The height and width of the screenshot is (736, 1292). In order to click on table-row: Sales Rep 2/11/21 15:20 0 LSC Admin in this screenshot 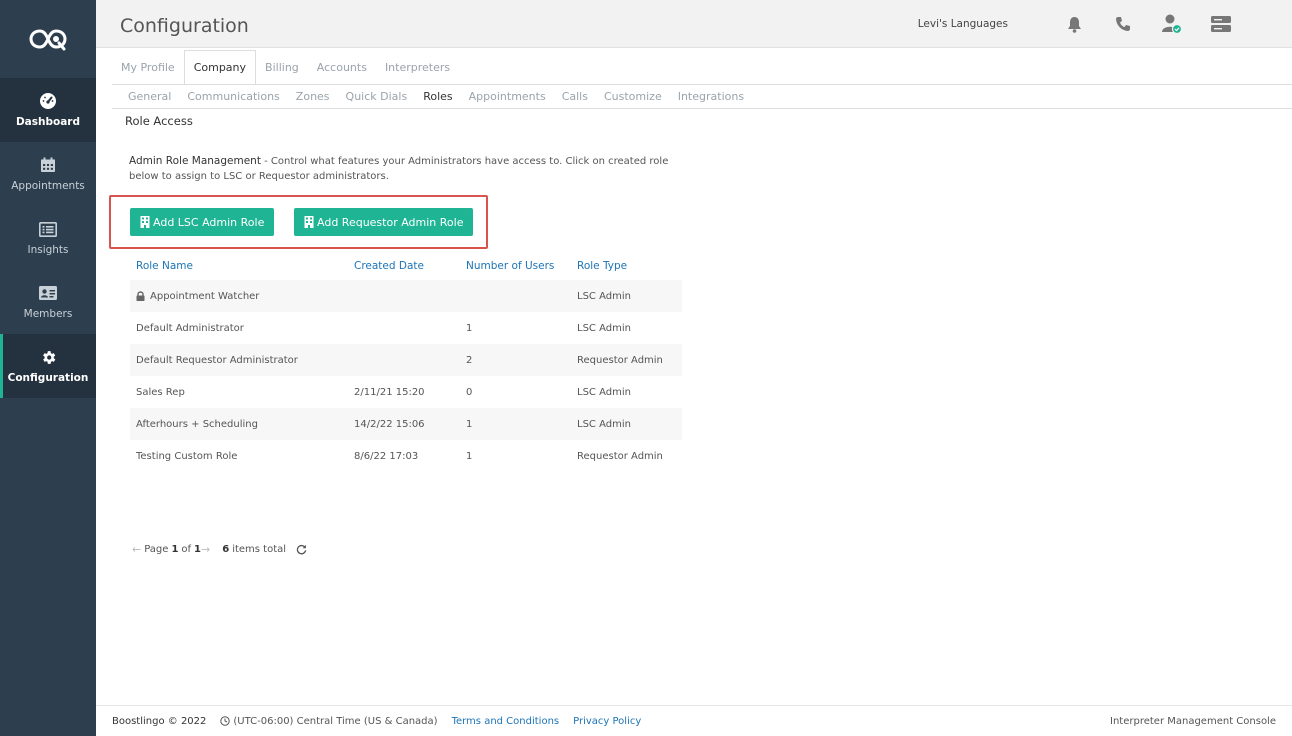, I will do `click(406, 392)`.